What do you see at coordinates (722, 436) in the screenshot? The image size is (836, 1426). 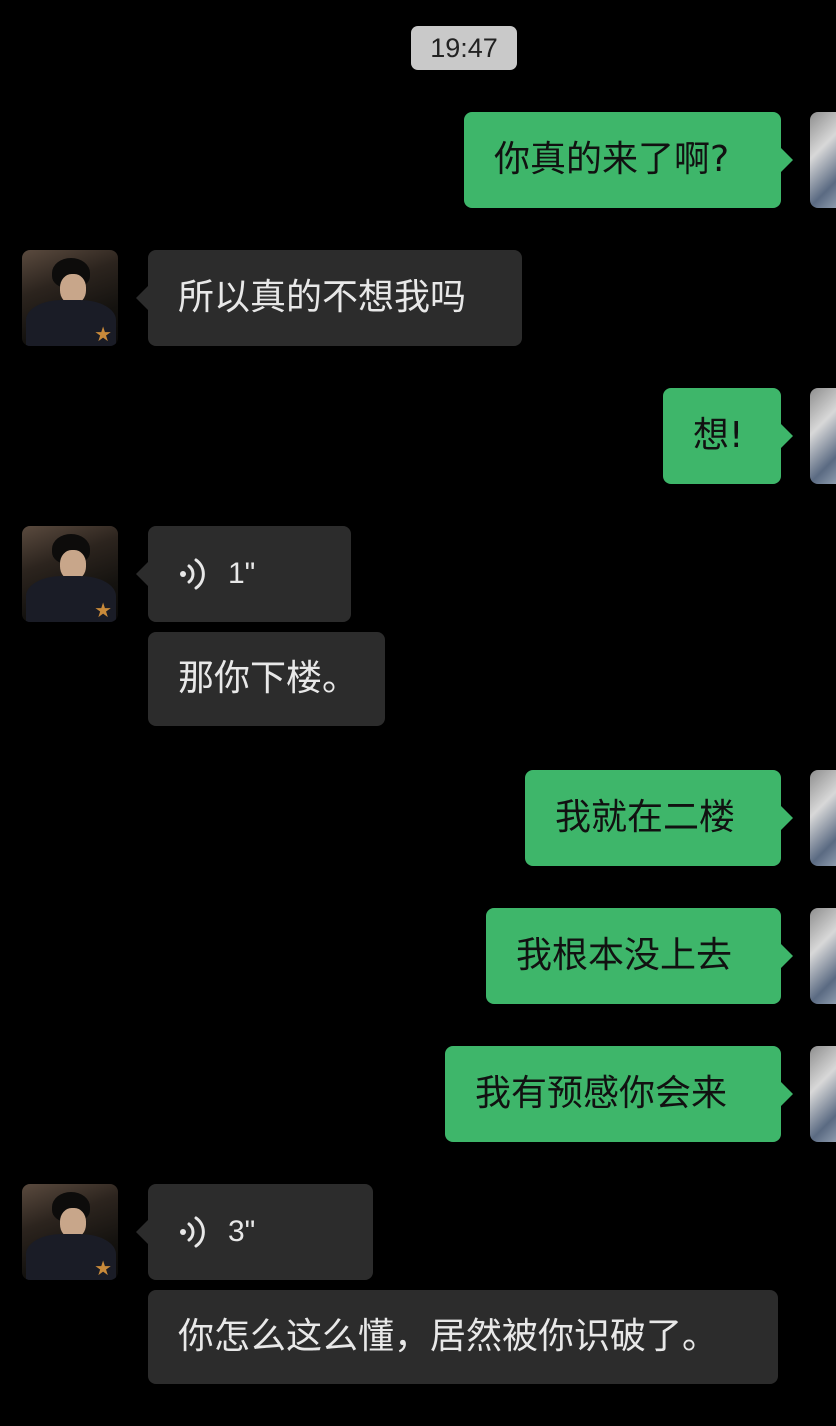 I see `message-bubble-outgoing: 想!` at bounding box center [722, 436].